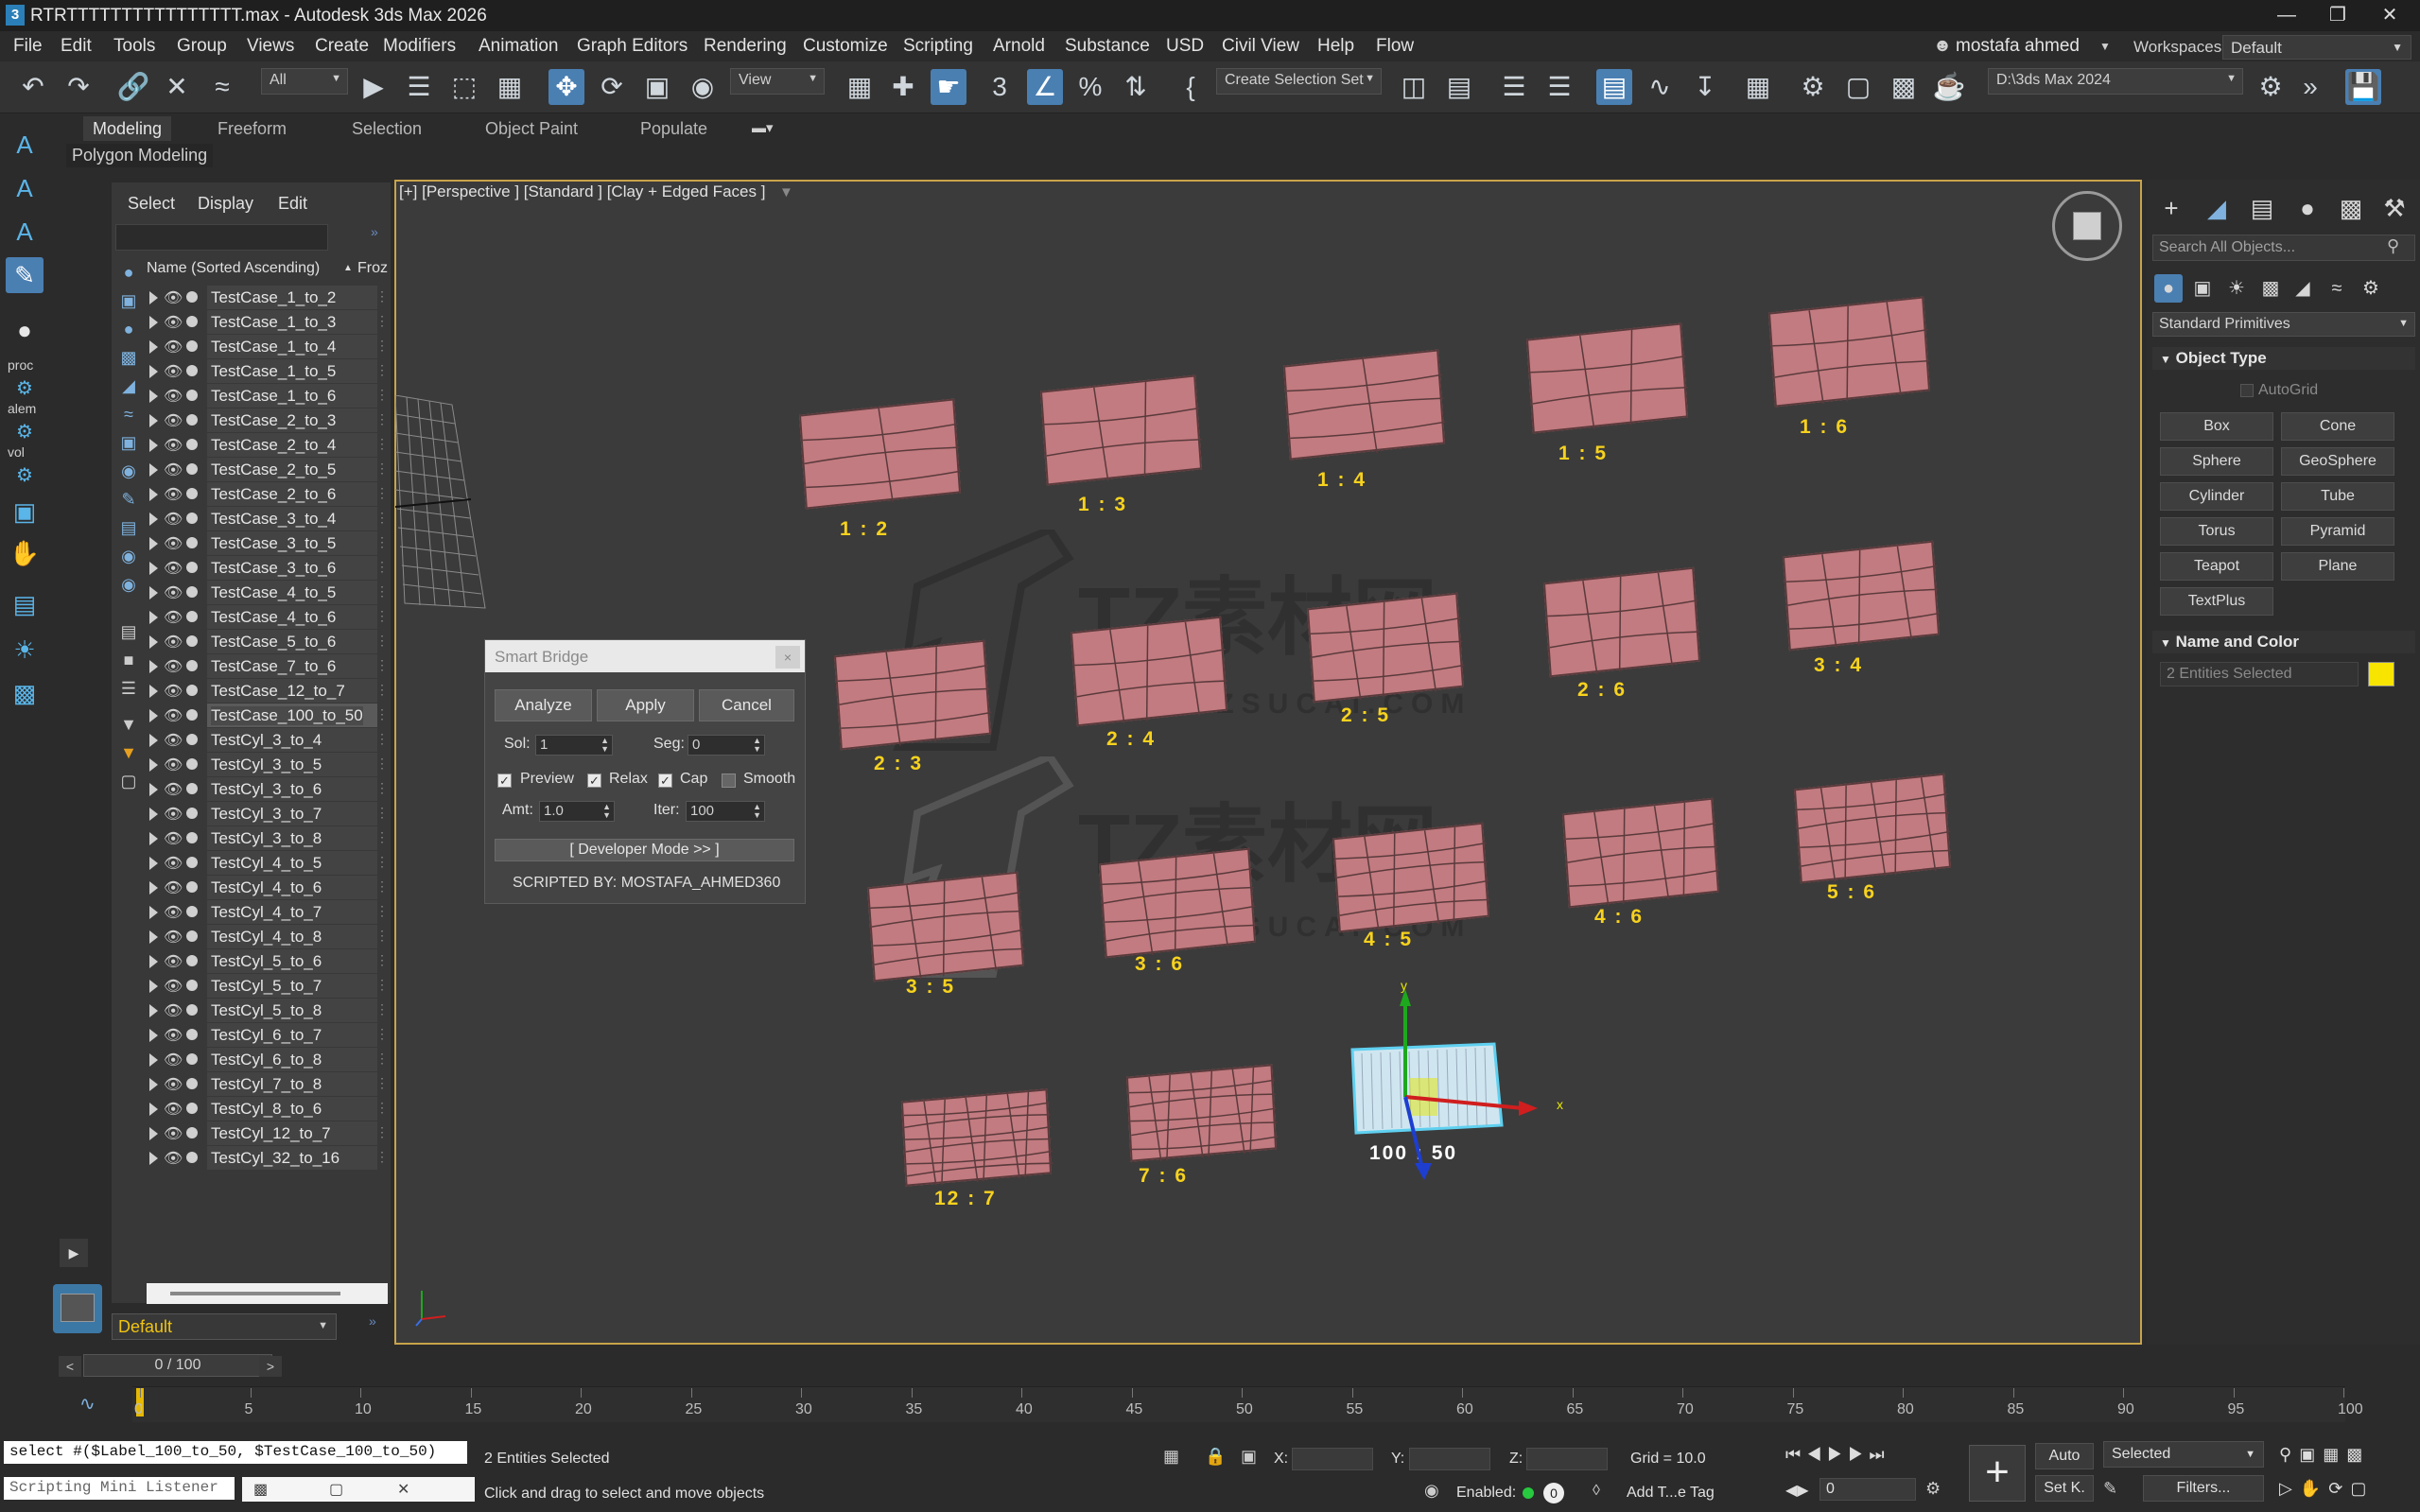 The height and width of the screenshot is (1512, 2420). Describe the element at coordinates (1136, 87) in the screenshot. I see `spinner-snap-icon: ⇅` at that location.